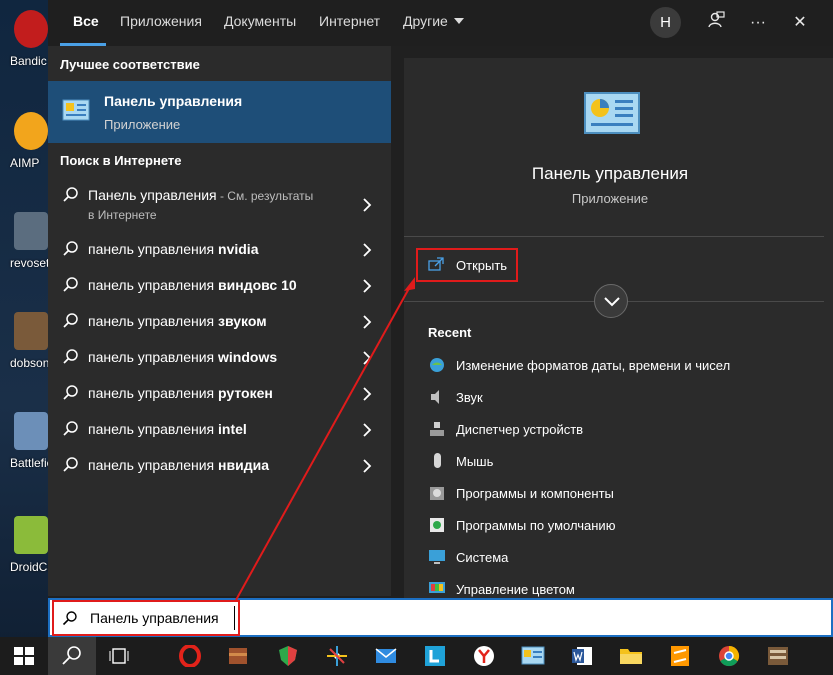  I want to click on desktop-icon-dobson: dobson, so click(25, 353).